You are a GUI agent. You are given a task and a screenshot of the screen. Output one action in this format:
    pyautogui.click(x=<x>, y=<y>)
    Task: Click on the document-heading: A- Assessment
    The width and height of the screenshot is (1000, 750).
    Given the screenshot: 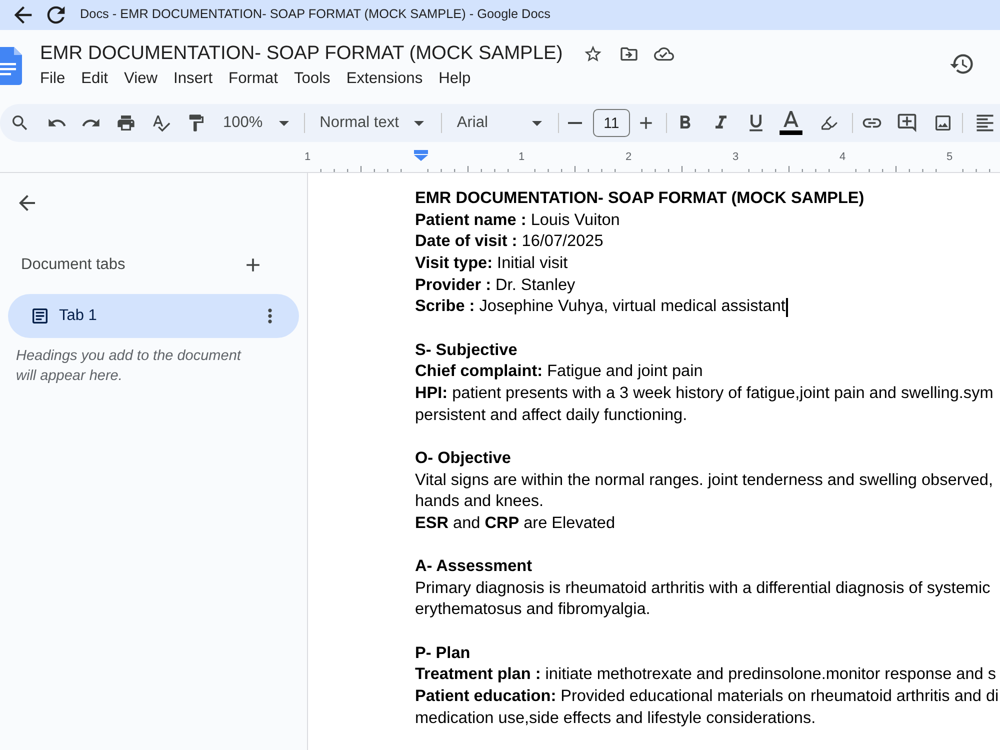 What is the action you would take?
    pyautogui.click(x=473, y=567)
    